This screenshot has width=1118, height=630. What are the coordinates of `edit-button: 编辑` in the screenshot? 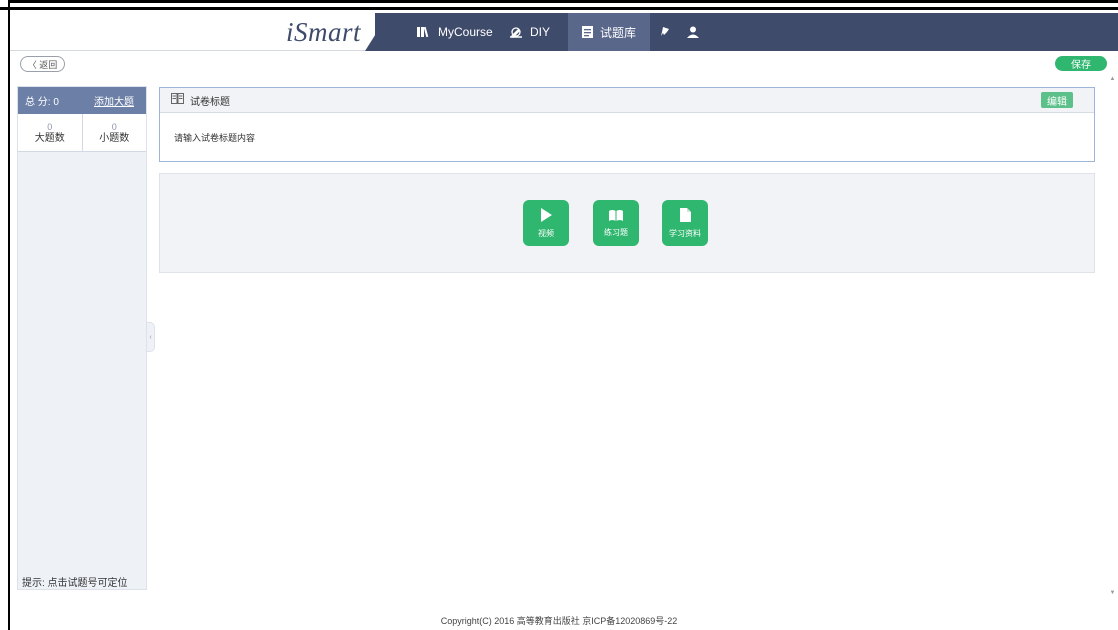 It's located at (1057, 100).